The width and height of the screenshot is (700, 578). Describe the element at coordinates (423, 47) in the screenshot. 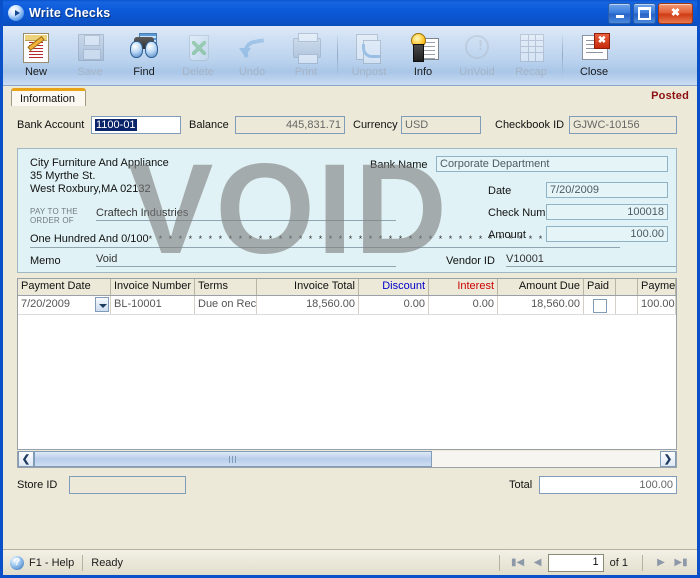

I see `info-lightbulb-icon` at that location.